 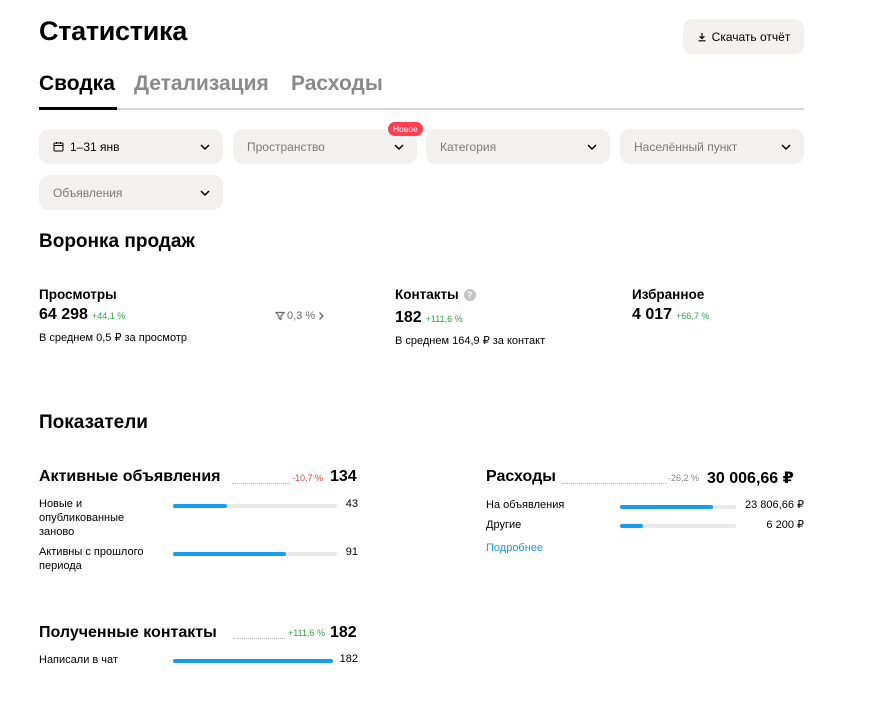 What do you see at coordinates (306, 633) in the screenshot?
I see `received-contacts-delta: +111,6 %` at bounding box center [306, 633].